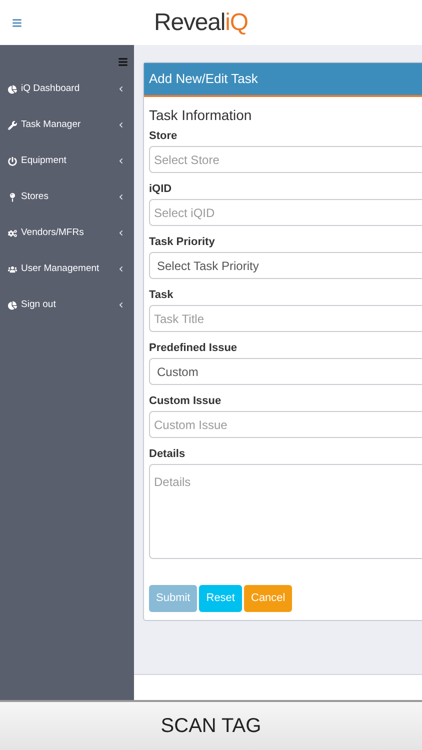 Image resolution: width=422 pixels, height=750 pixels. Describe the element at coordinates (285, 212) in the screenshot. I see `input-field: Select iQID` at that location.